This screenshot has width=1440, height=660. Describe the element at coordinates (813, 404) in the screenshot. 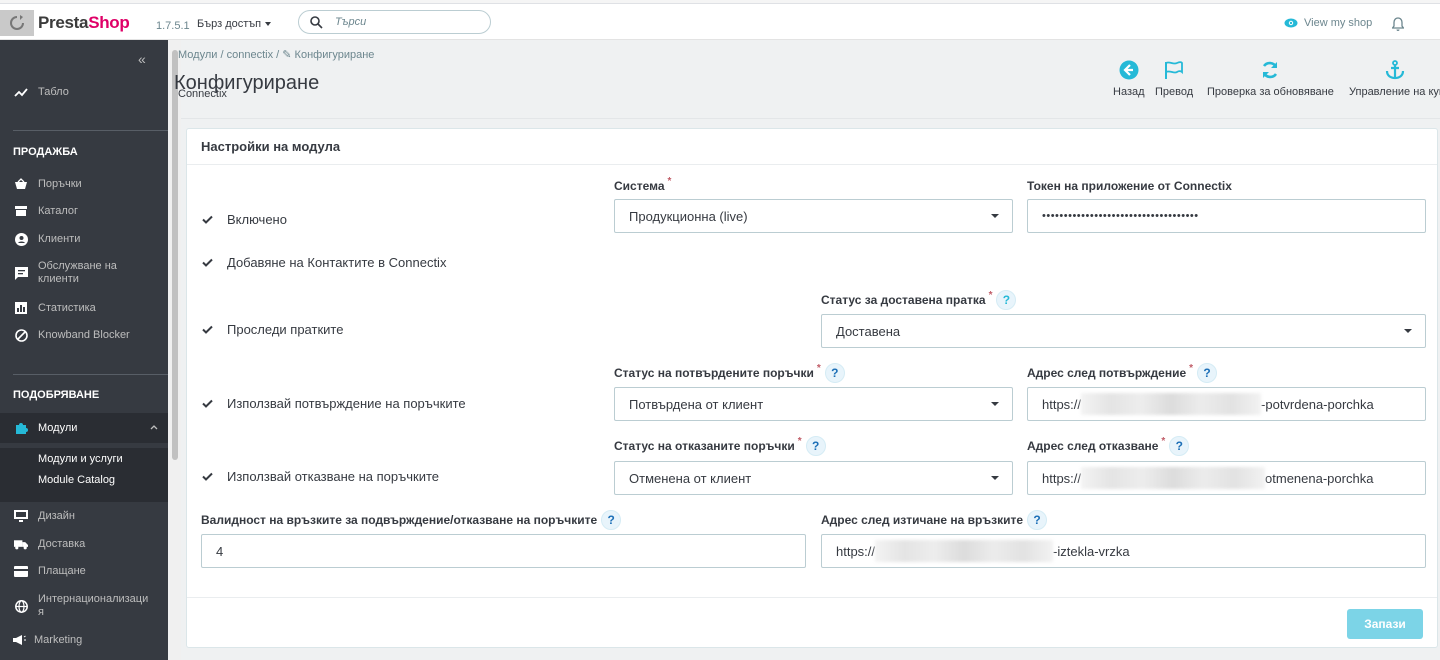

I see `confirmed-status-select: Потвърдена от клиент` at that location.